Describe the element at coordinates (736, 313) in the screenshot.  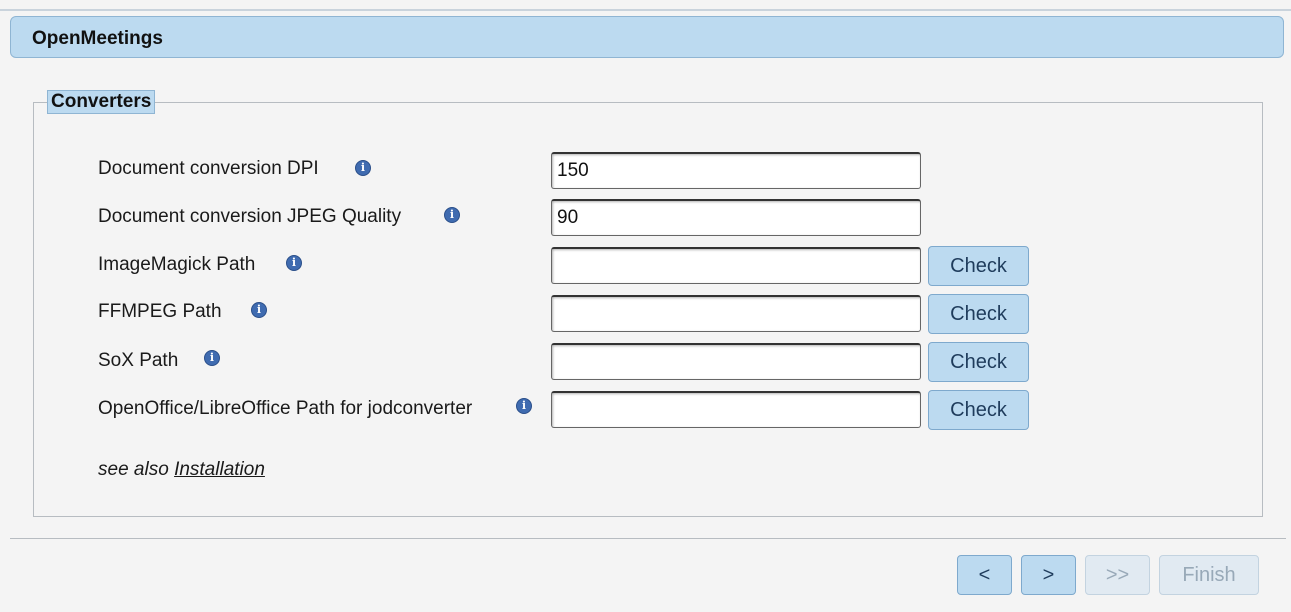
I see `ffmpeg-path-input` at that location.